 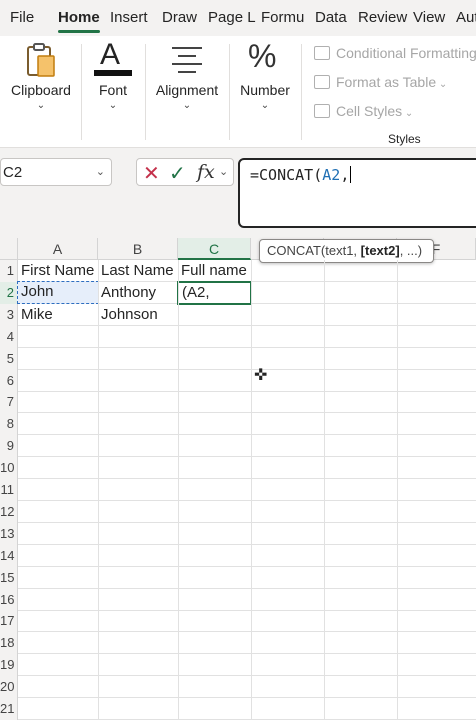 I want to click on cell-styles-button: Cell Styles ⌄, so click(x=363, y=111).